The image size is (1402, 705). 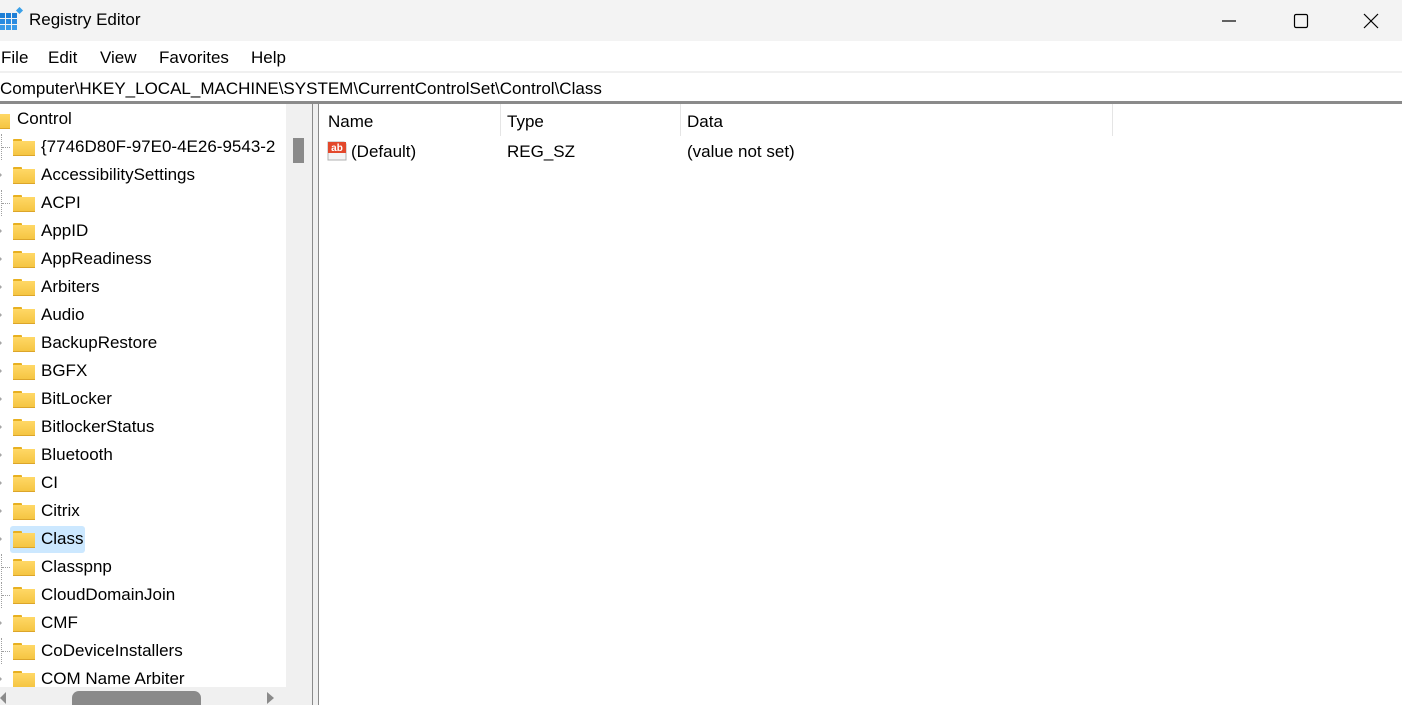 I want to click on menu-edit: Edit, so click(x=62, y=58).